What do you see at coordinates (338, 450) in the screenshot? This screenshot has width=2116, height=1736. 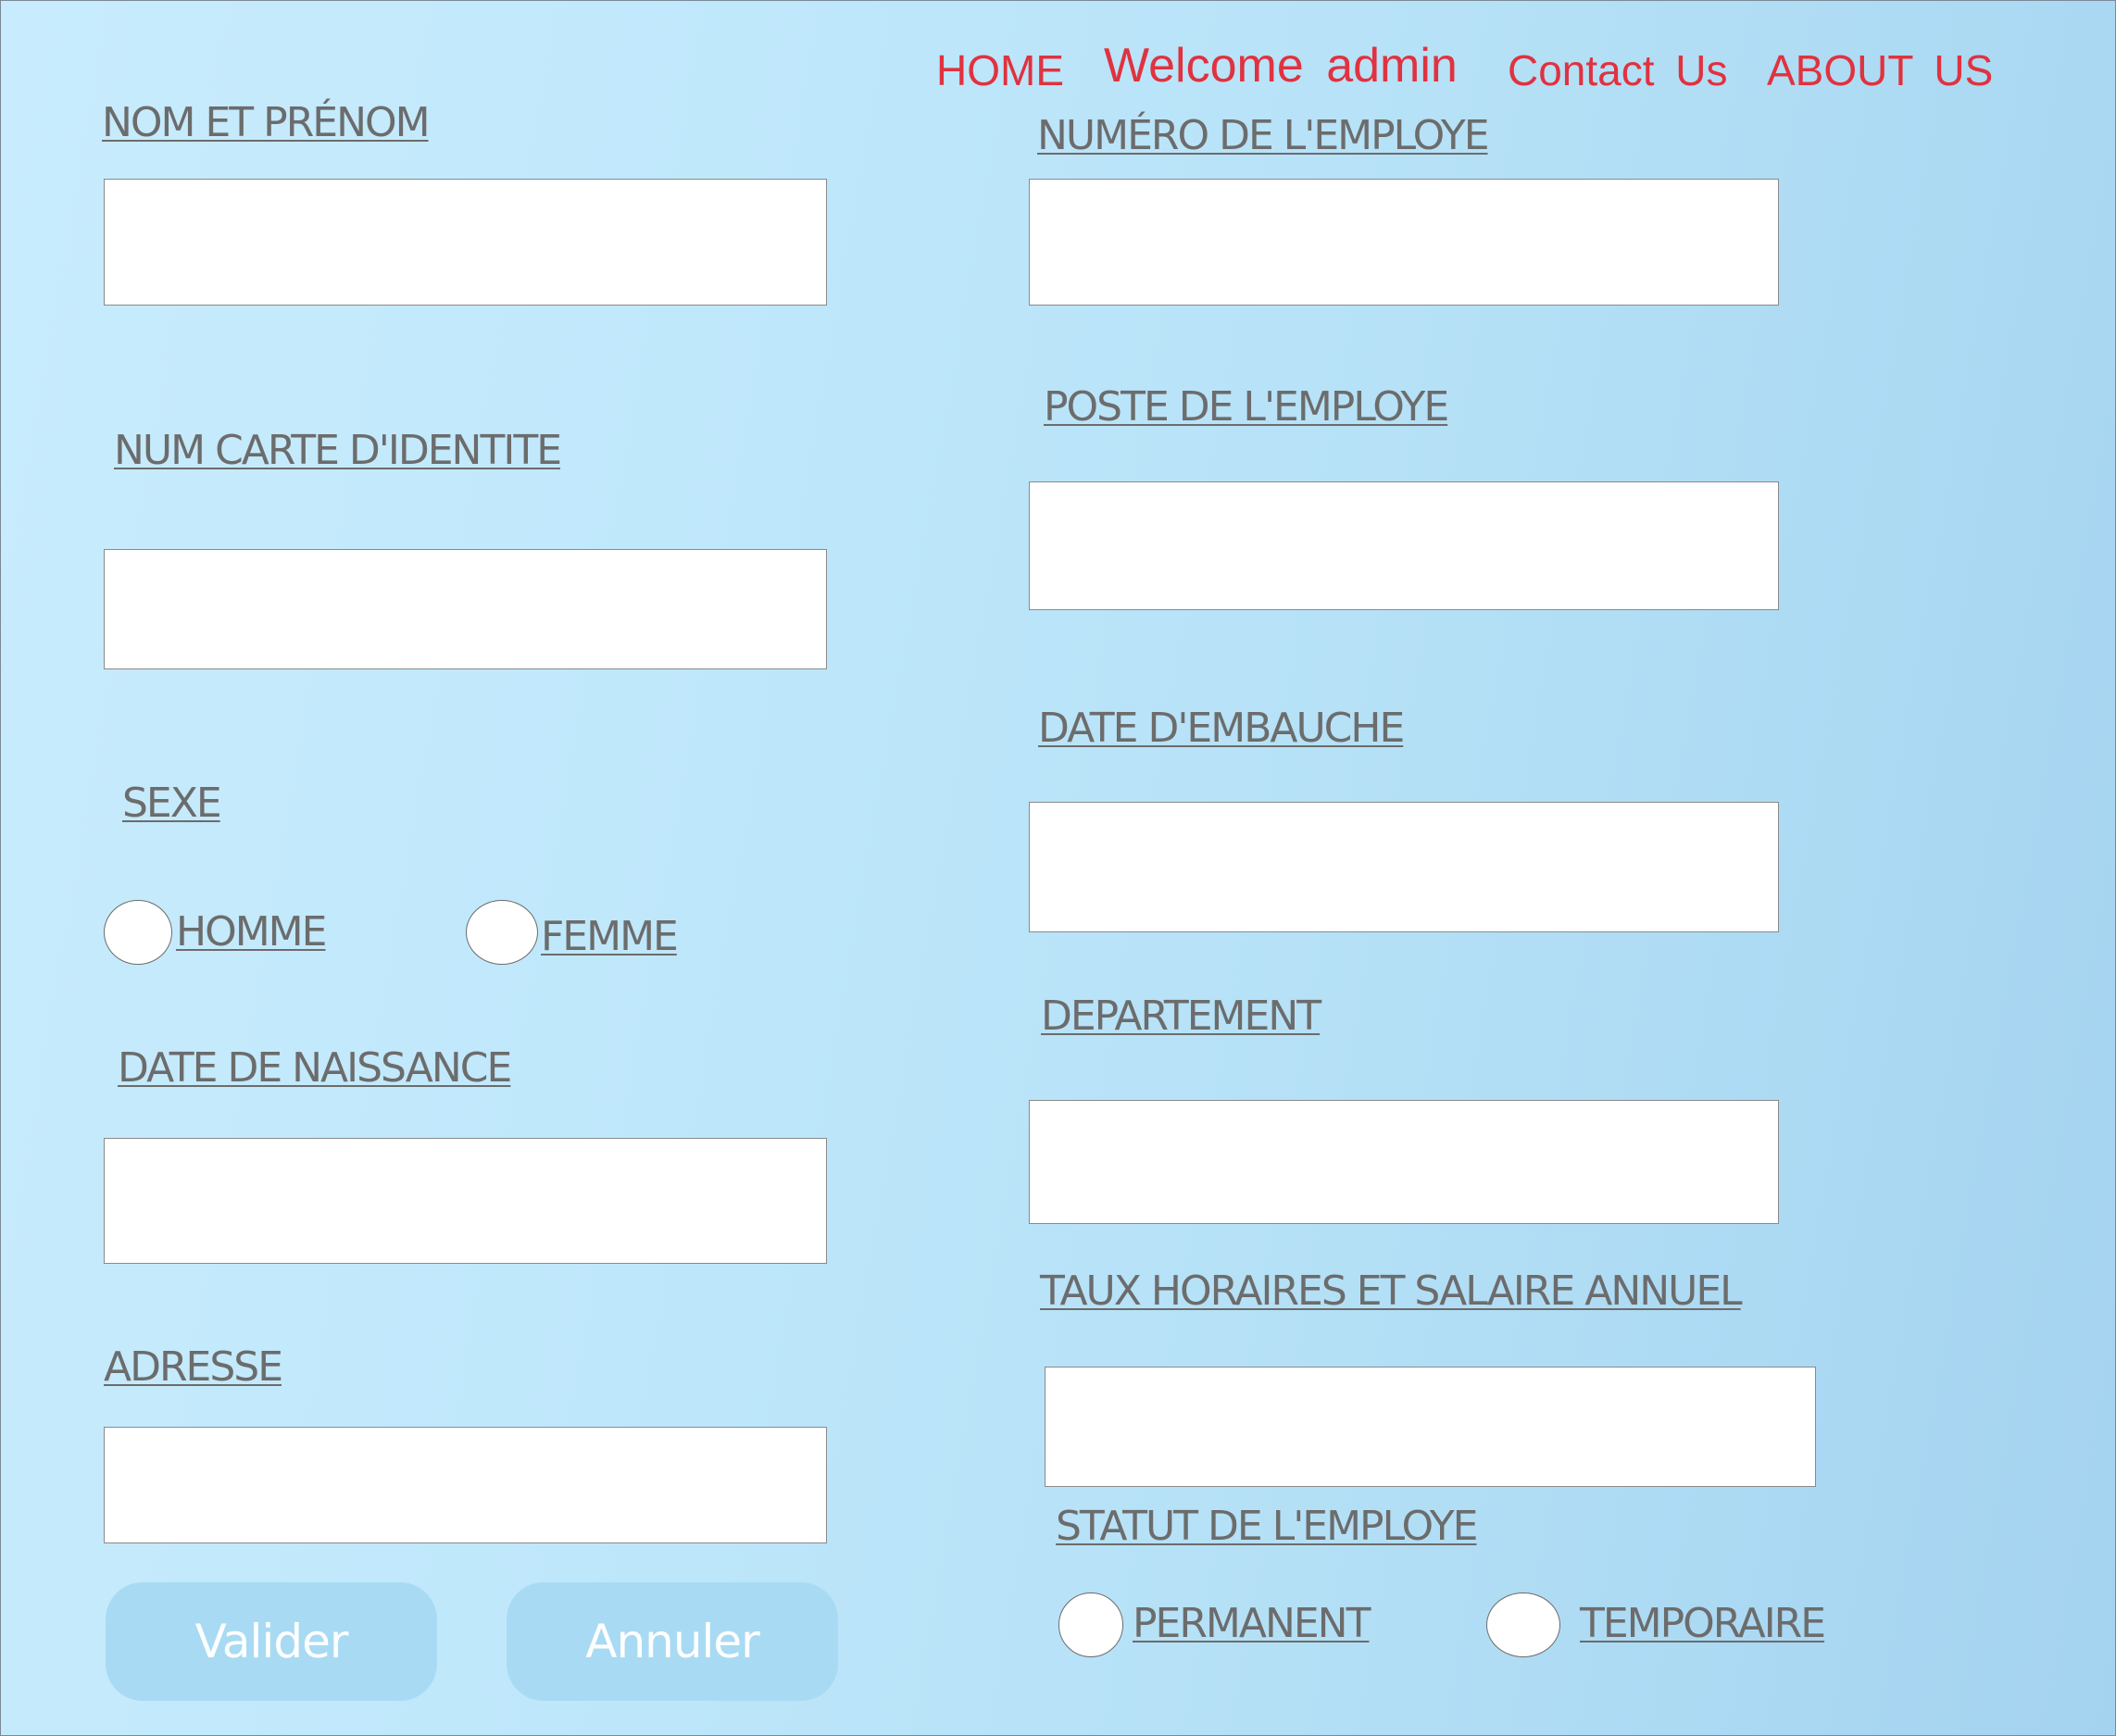 I see `num-carte-label: NUM CARTE D'IDENTITE` at bounding box center [338, 450].